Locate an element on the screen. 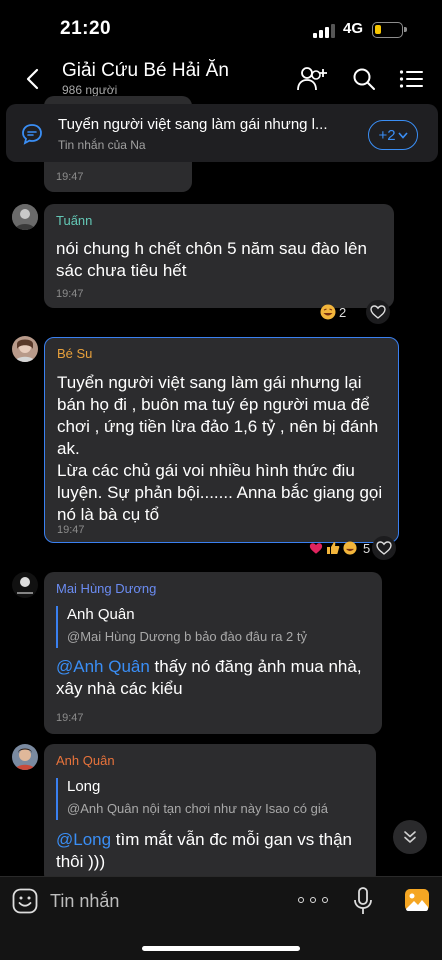  quote-author: Anh Quân is located at coordinates (101, 614).